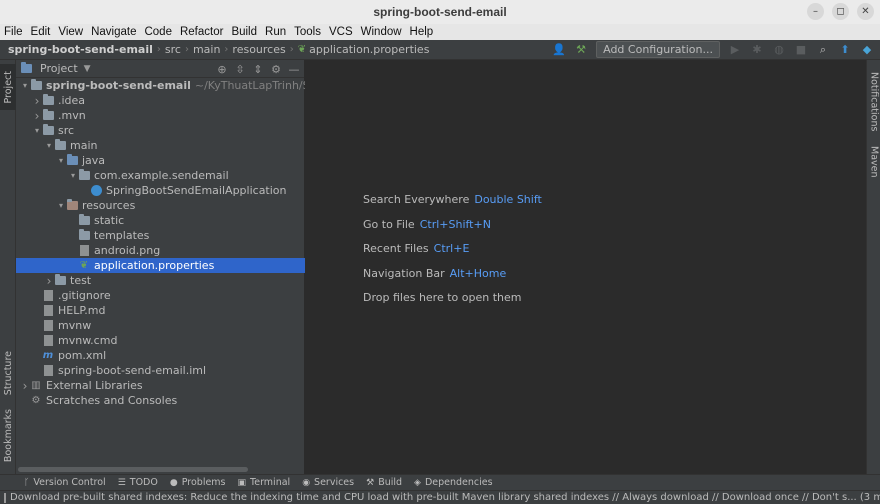 The height and width of the screenshot is (504, 880). What do you see at coordinates (70, 32) in the screenshot?
I see `menu-view: View` at bounding box center [70, 32].